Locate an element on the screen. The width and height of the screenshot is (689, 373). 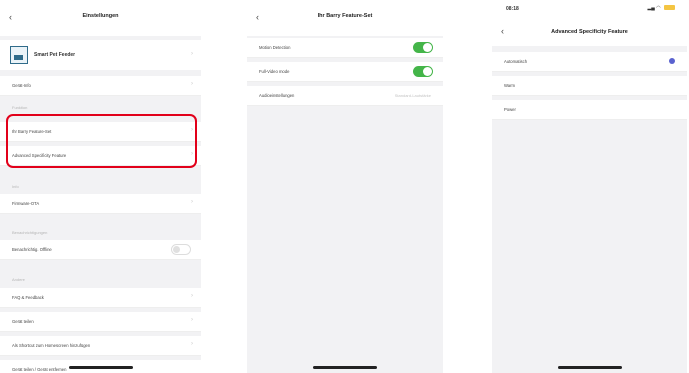
row-full-video: Full-Video mode is located at coordinates (345, 72).